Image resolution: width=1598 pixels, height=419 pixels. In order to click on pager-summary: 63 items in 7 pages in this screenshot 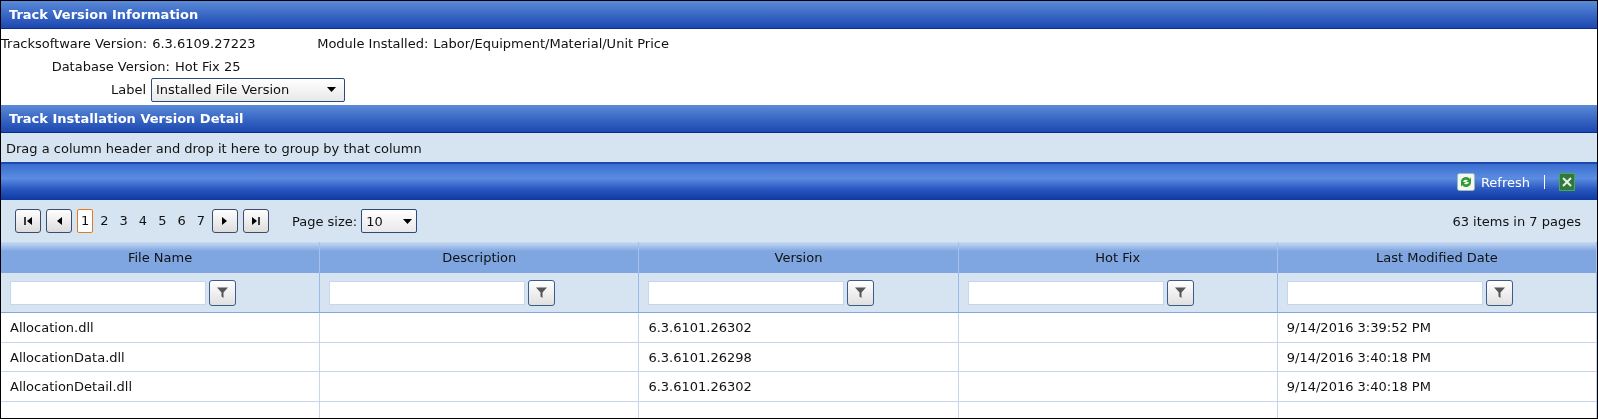, I will do `click(1516, 221)`.